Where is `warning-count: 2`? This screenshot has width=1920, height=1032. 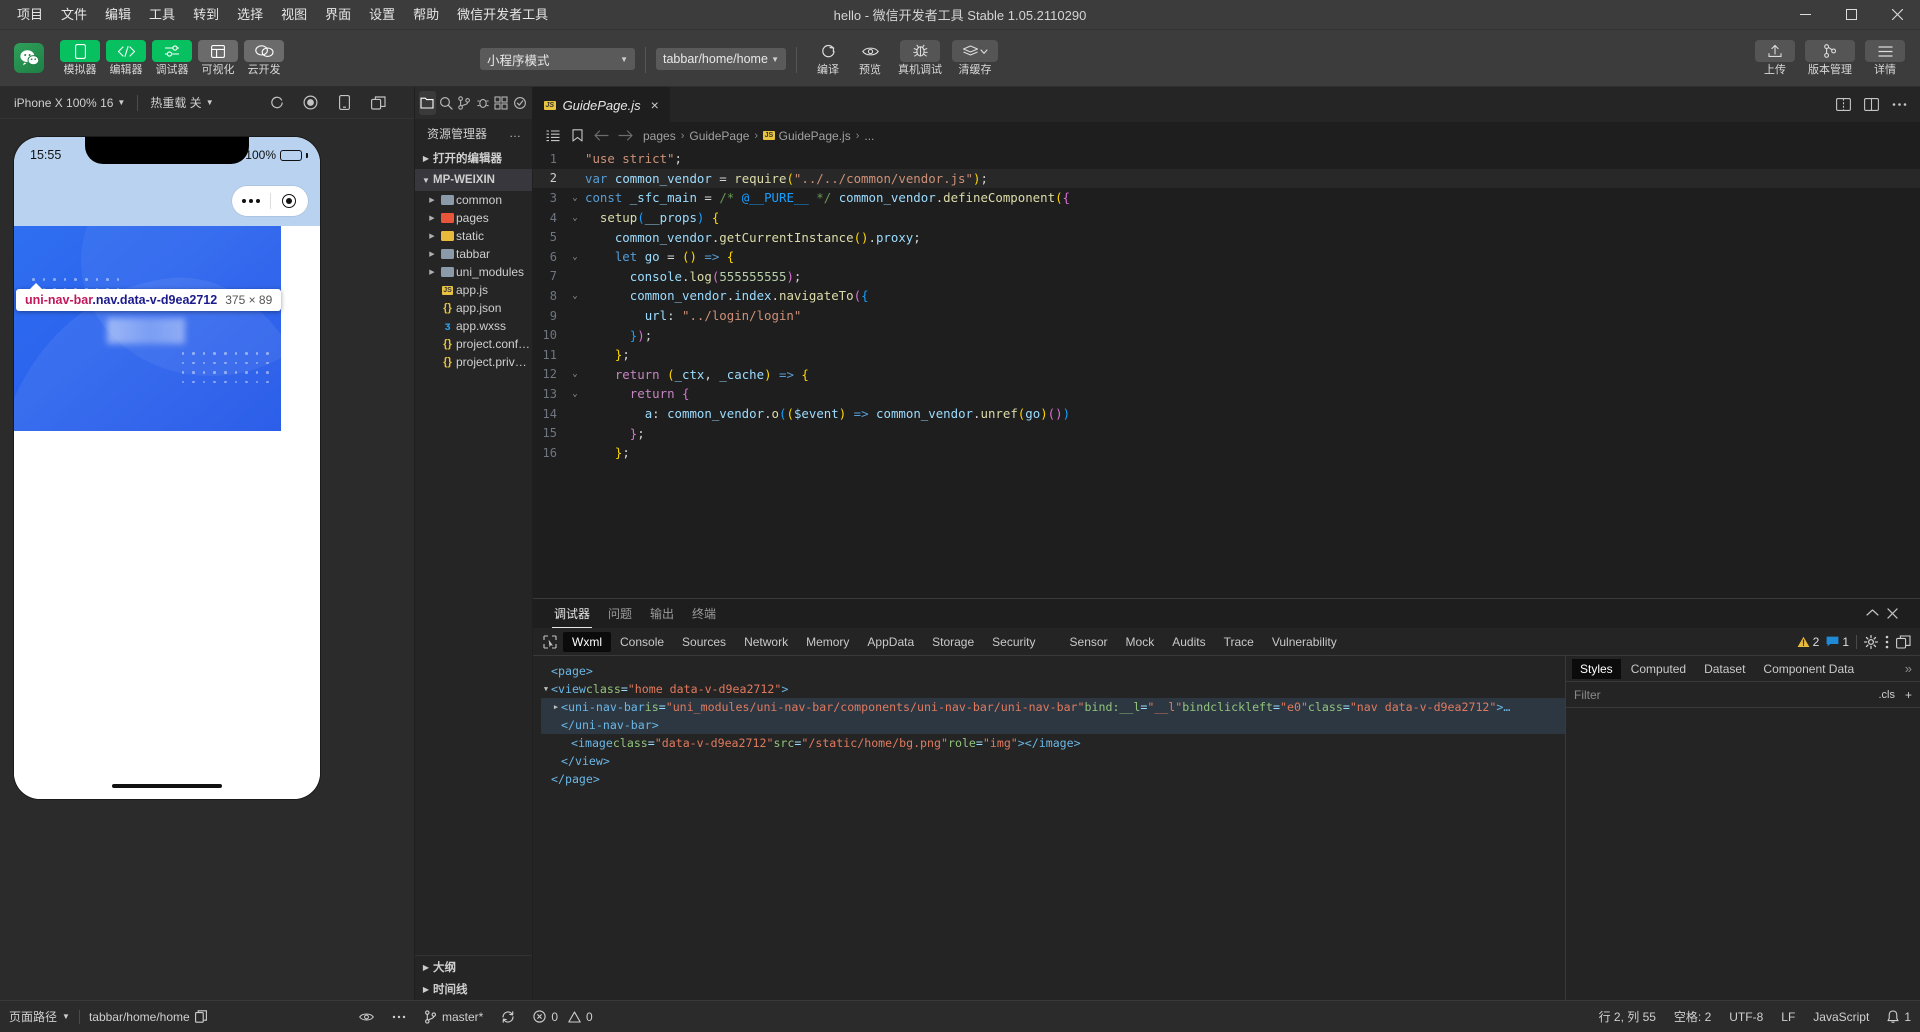
warning-count: 2 is located at coordinates (1808, 642).